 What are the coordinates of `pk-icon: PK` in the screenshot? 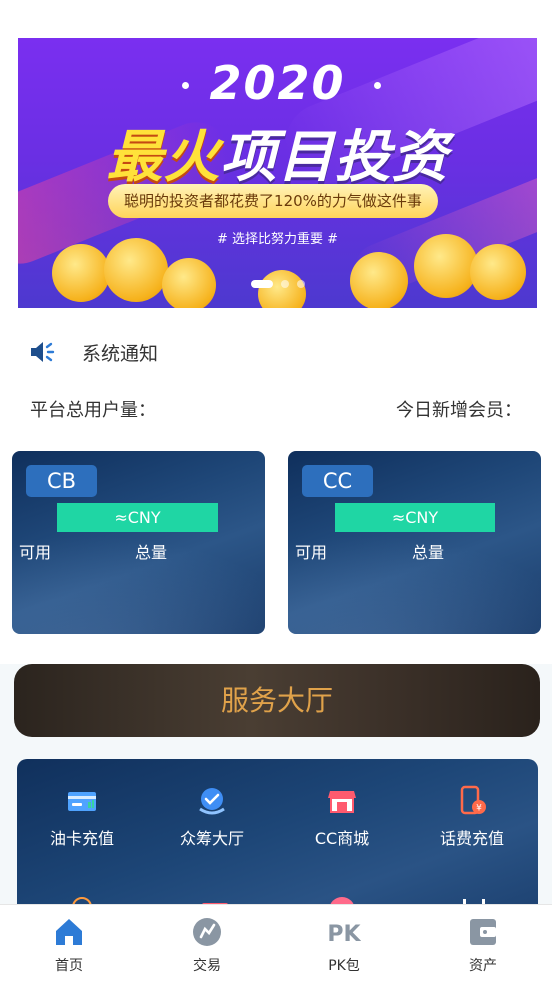 It's located at (344, 934).